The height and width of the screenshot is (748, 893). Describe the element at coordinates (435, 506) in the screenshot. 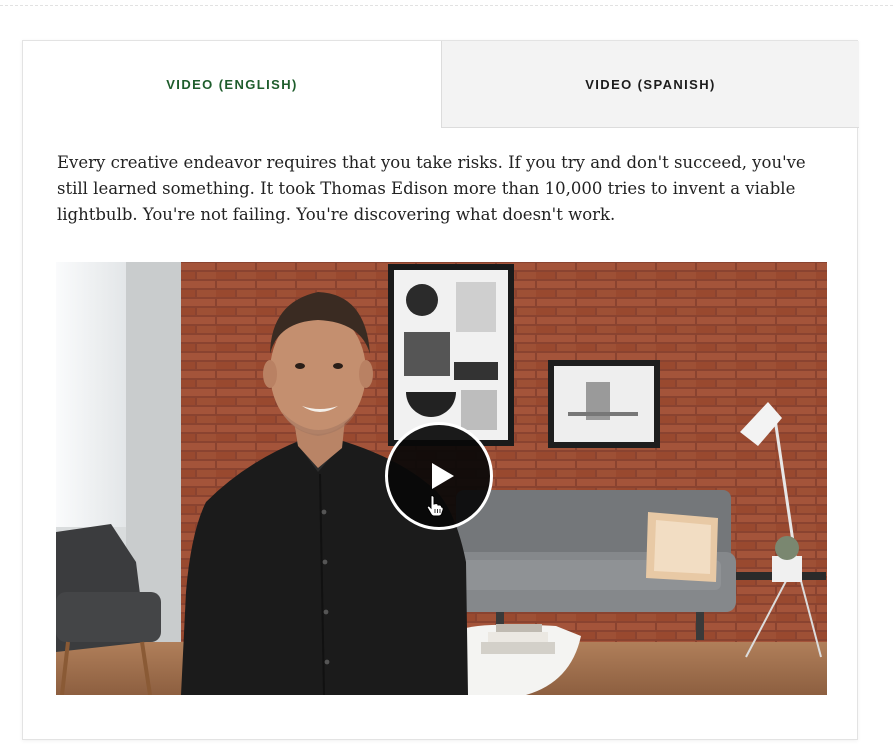

I see `hand-pointer-icon` at that location.